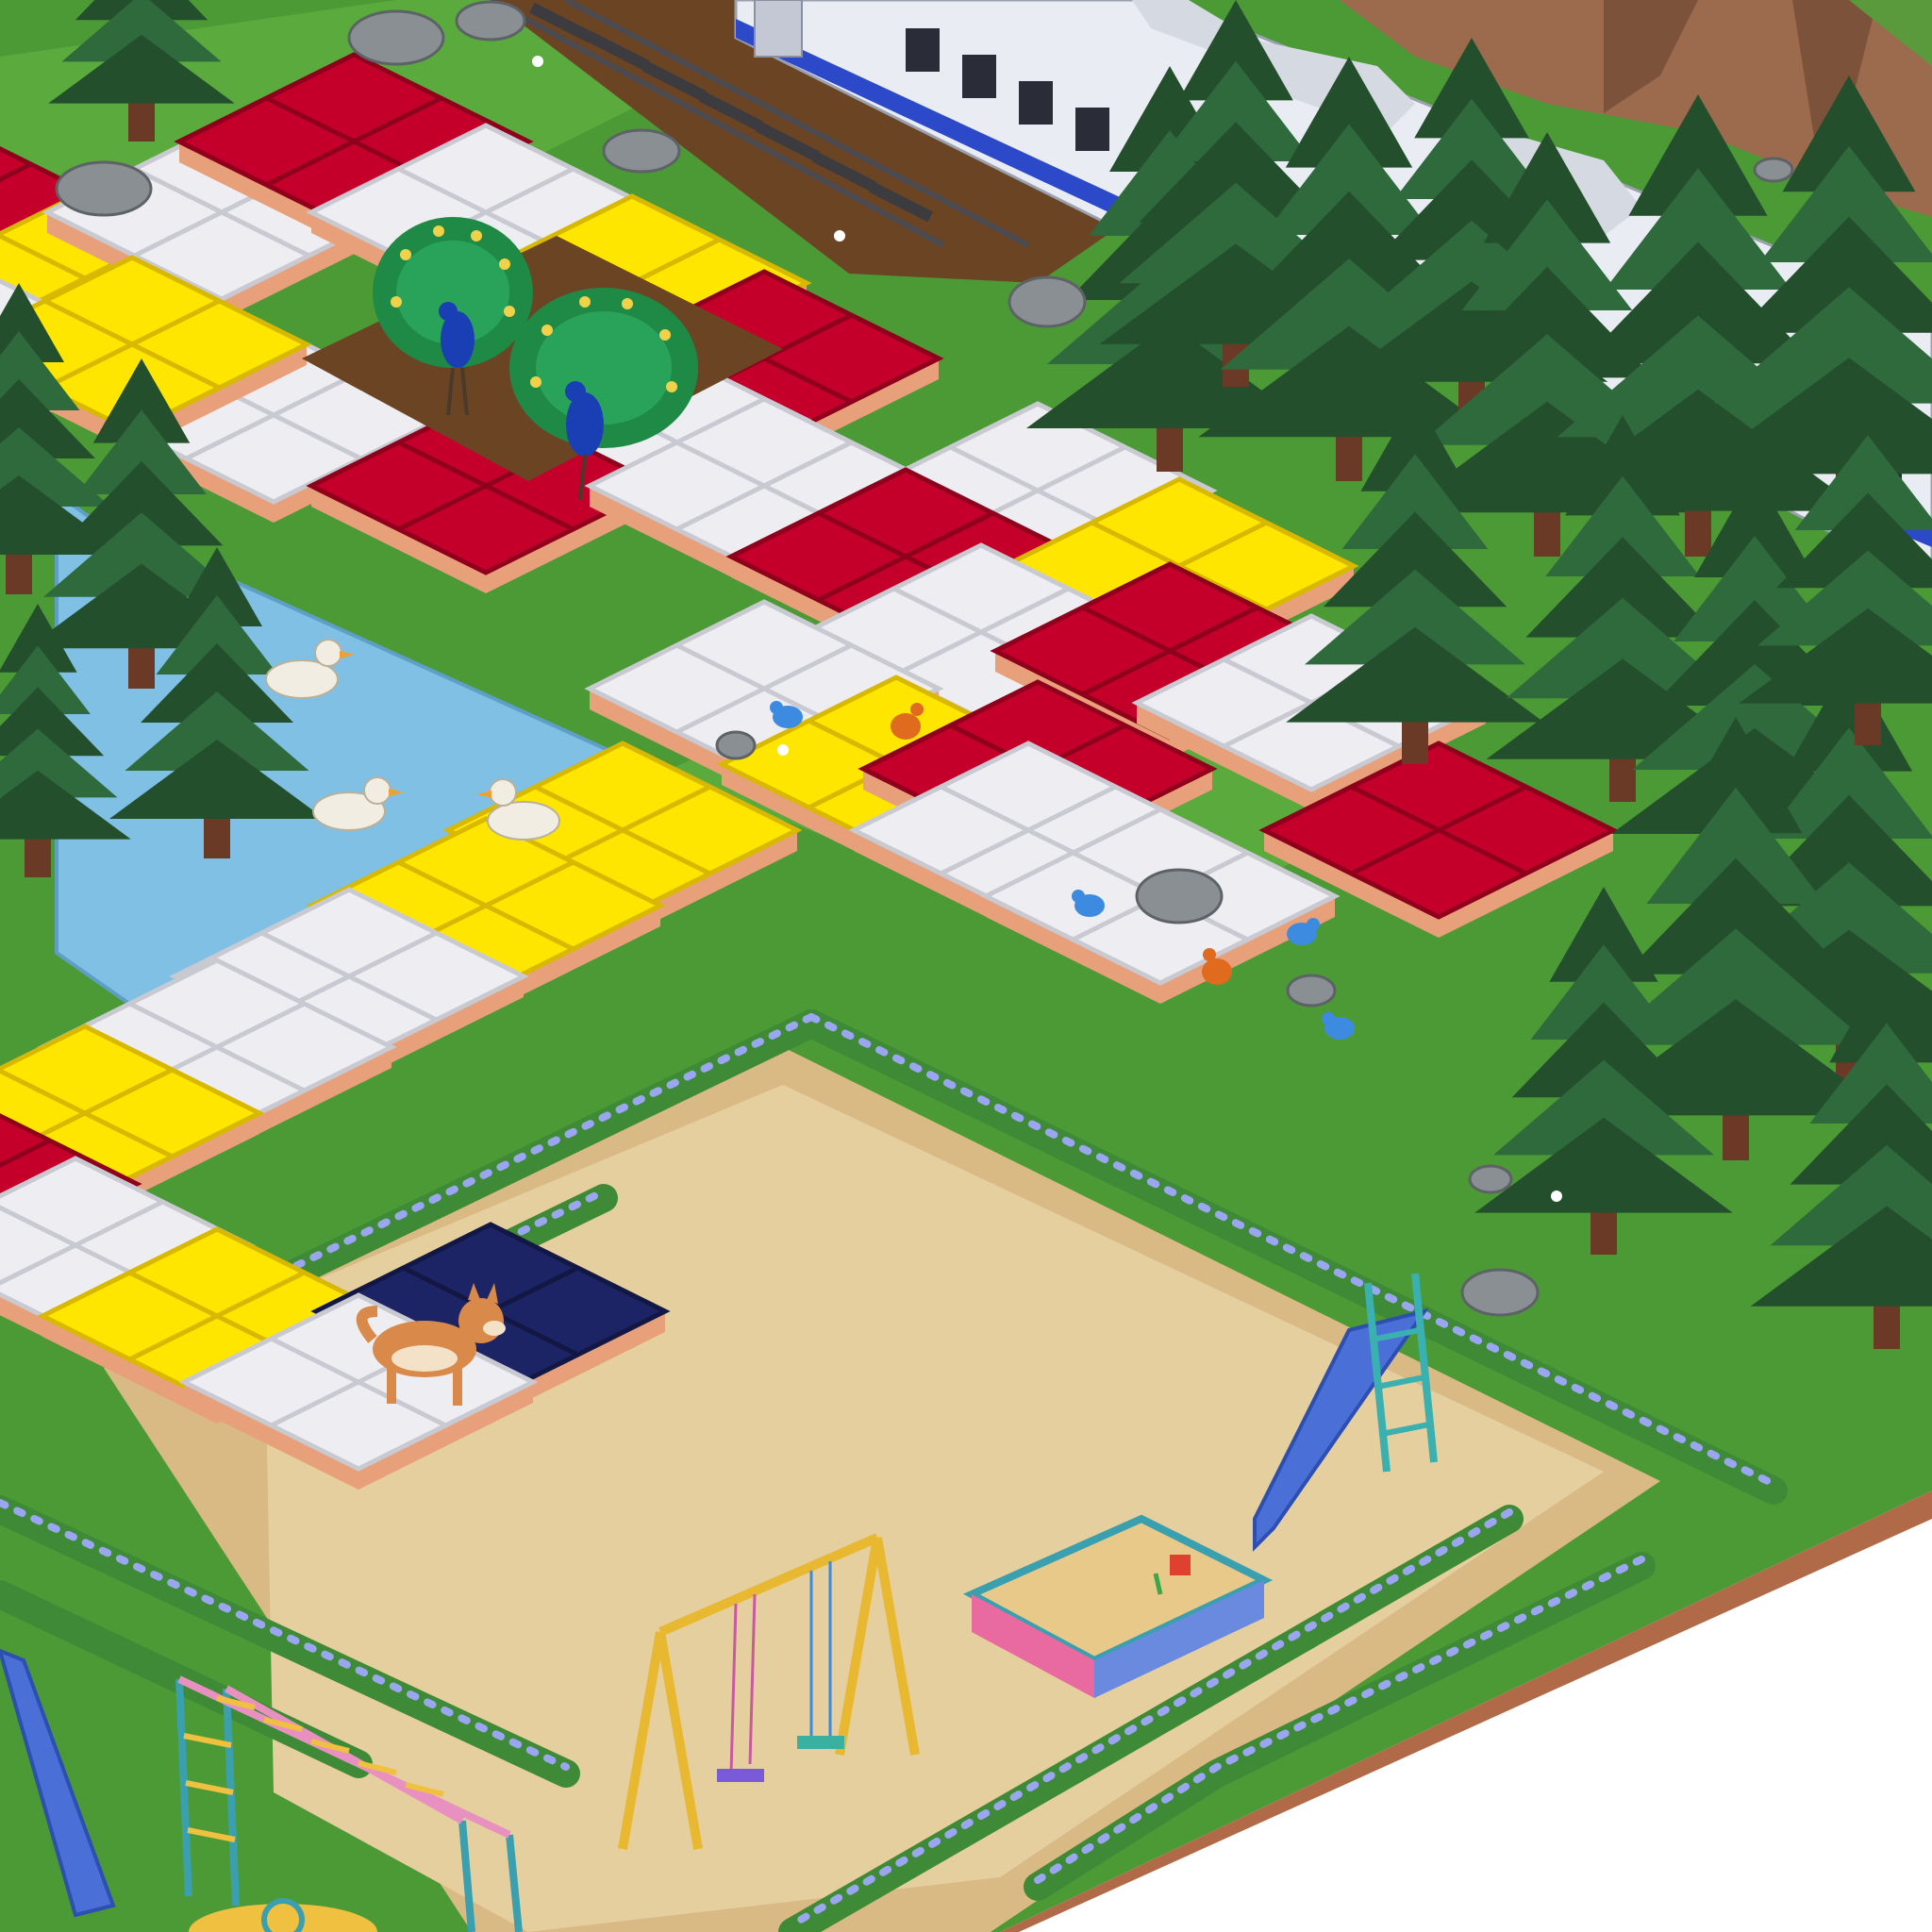 Image resolution: width=1932 pixels, height=1932 pixels. I want to click on bucket-icon, so click(1180, 1565).